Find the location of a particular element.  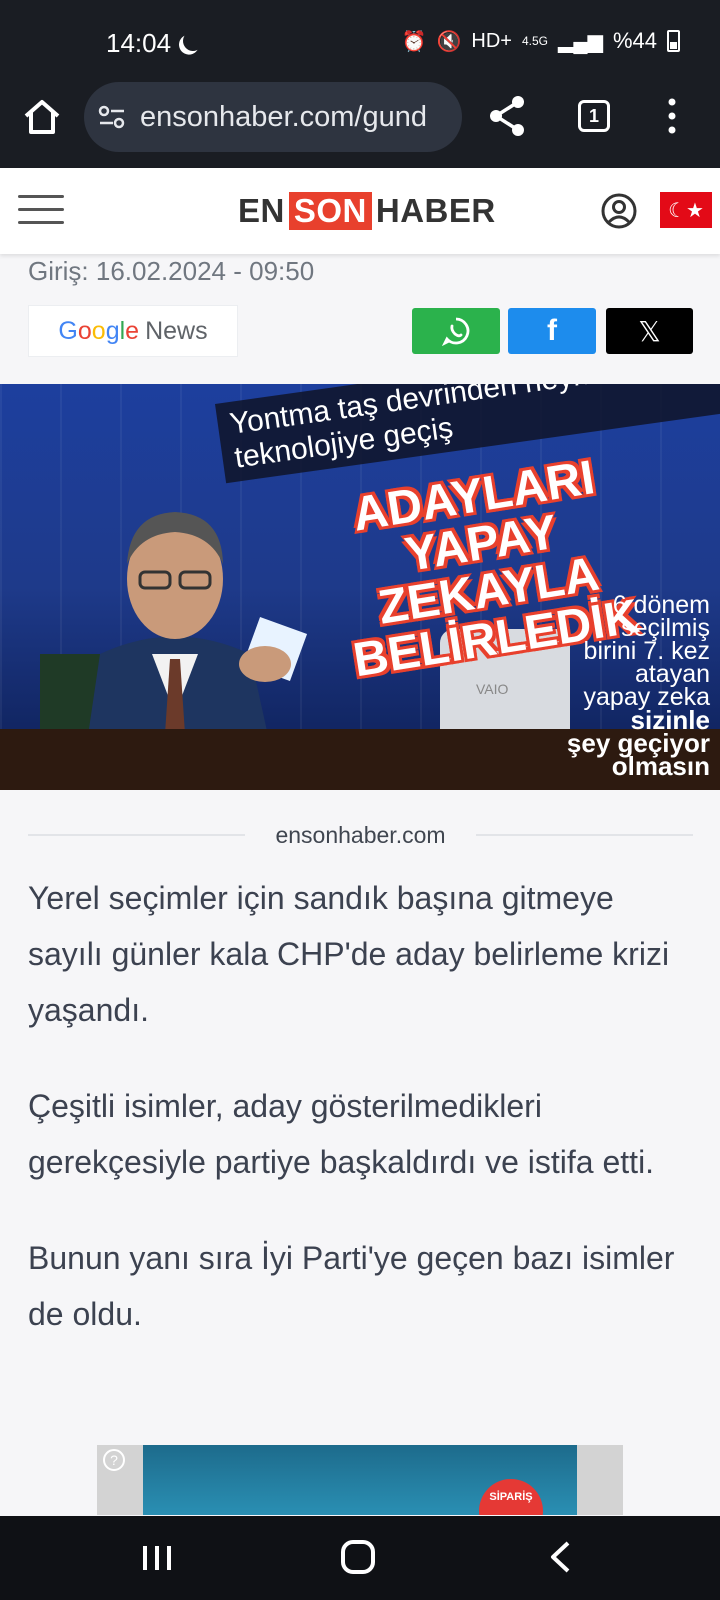

logo-en: EN is located at coordinates (261, 210).